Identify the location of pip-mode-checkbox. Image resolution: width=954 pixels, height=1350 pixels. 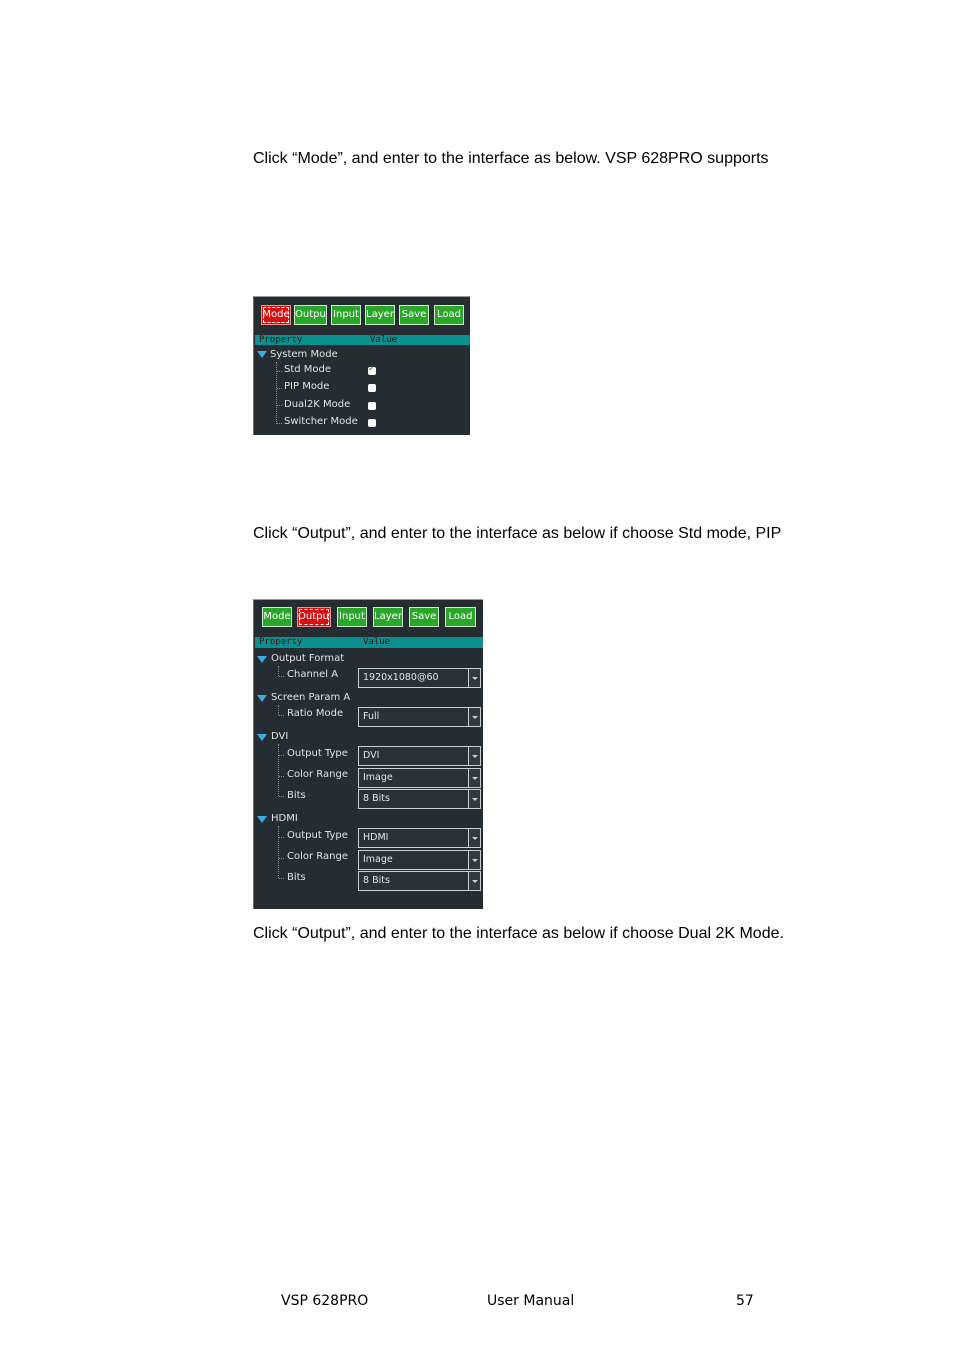
(372, 388).